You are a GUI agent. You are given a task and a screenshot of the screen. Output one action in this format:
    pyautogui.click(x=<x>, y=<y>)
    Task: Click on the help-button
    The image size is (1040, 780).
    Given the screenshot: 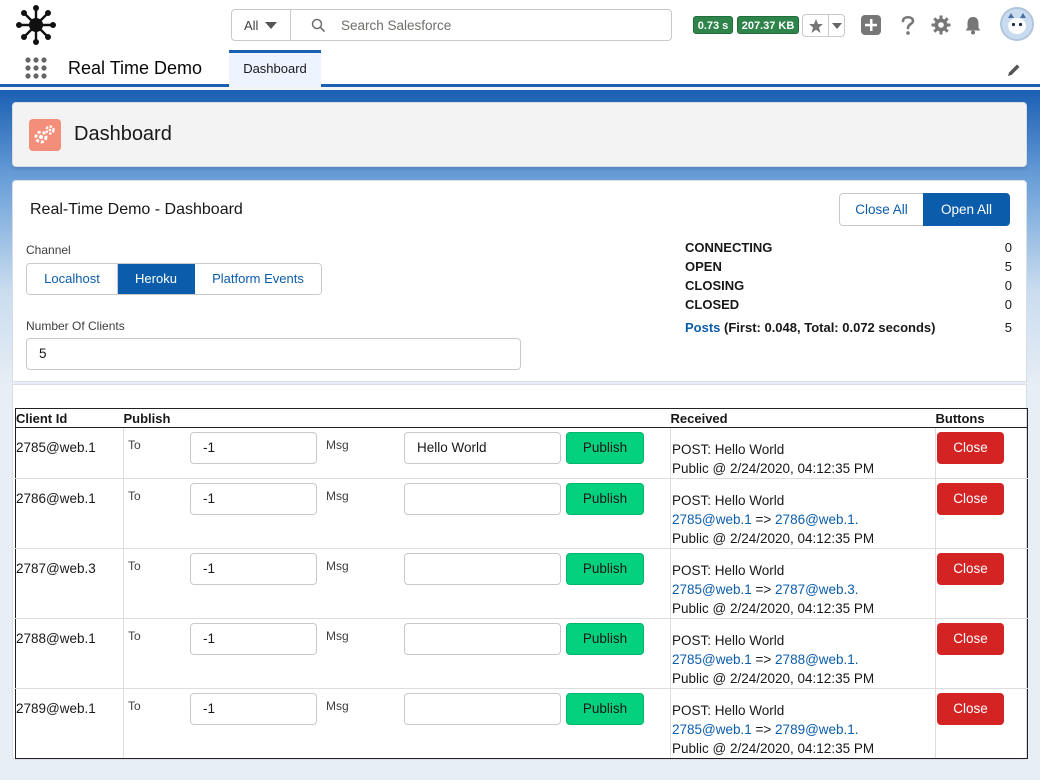 What is the action you would take?
    pyautogui.click(x=908, y=25)
    